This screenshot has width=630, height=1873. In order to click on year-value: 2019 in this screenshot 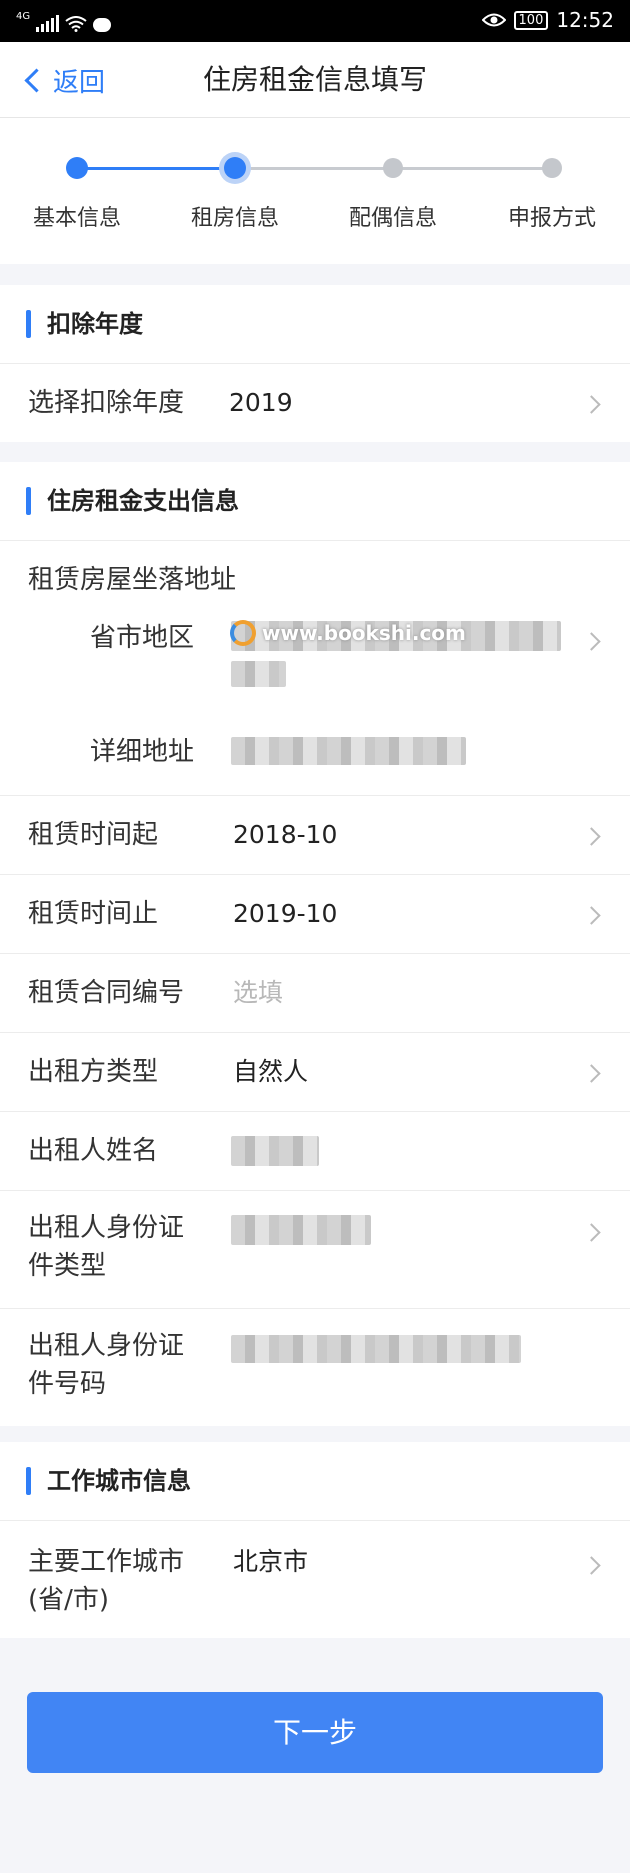, I will do `click(261, 402)`.